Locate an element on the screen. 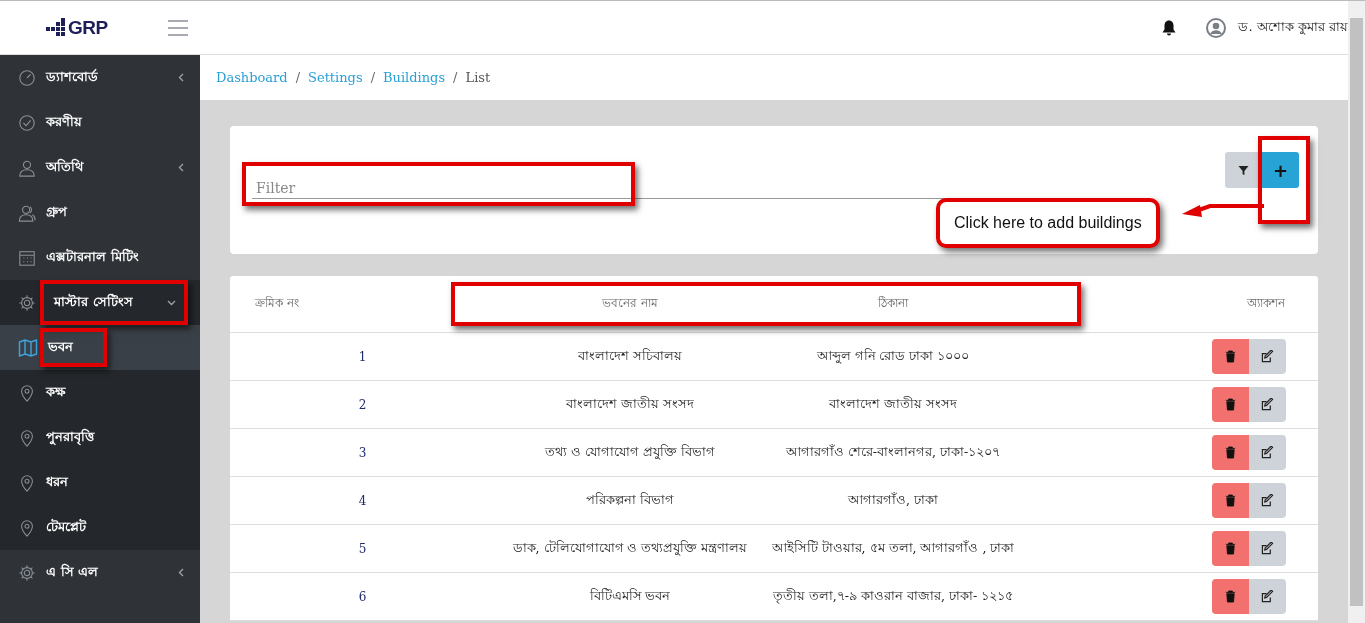 This screenshot has width=1365, height=623. address-cell-text: আইসিটি টাওয়ার, ৫ম তলা, আগারগাঁও , ঢাকা is located at coordinates (893, 547).